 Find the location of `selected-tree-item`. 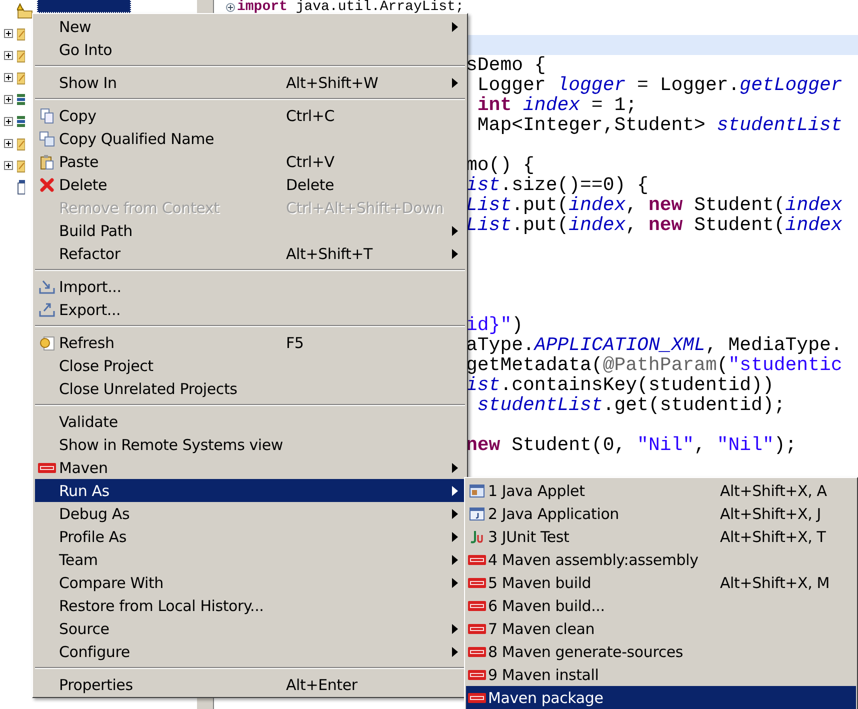

selected-tree-item is located at coordinates (84, 6).